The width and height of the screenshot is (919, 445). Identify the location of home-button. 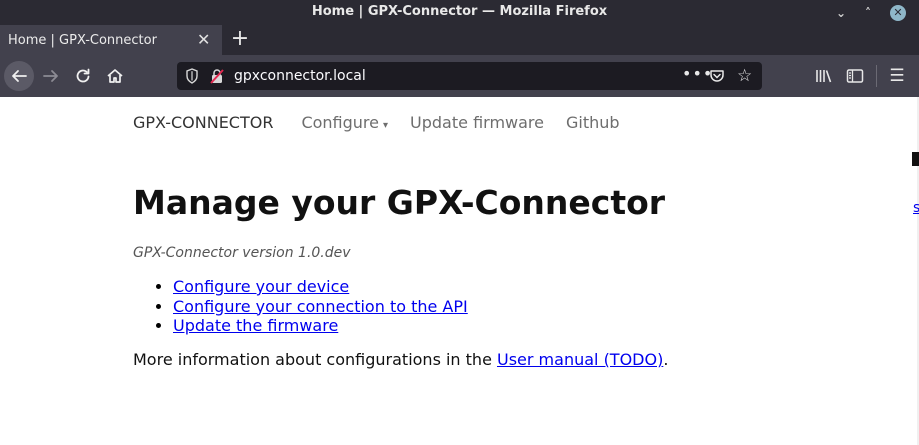
(115, 76).